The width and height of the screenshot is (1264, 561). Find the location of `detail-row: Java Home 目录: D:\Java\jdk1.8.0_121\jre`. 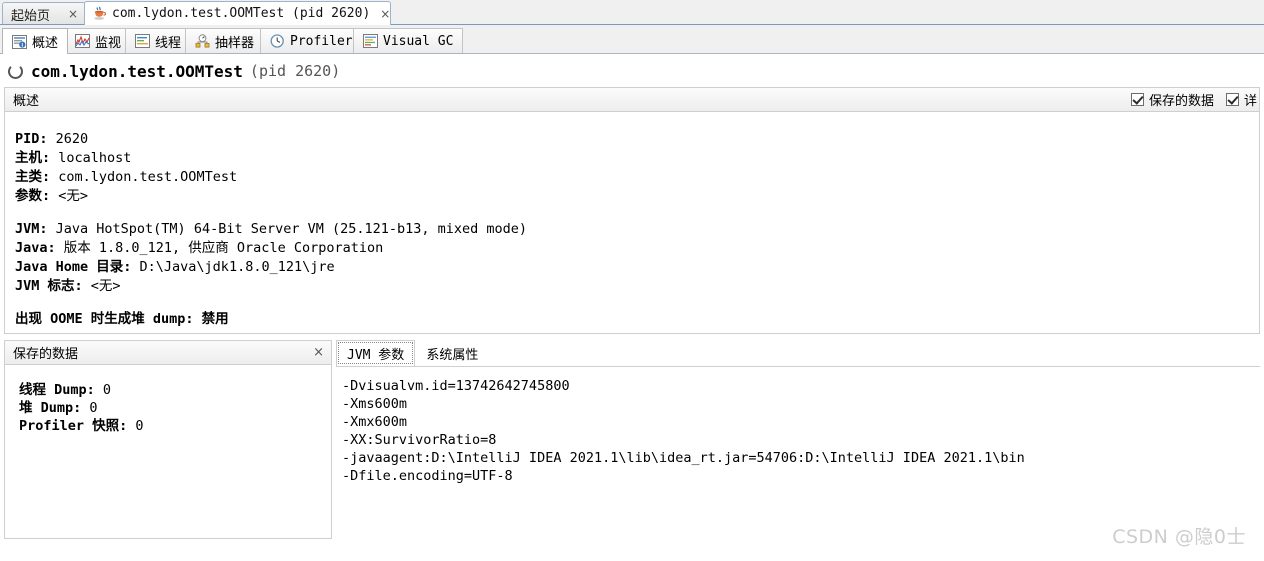

detail-row: Java Home 目录: D:\Java\jdk1.8.0_121\jre is located at coordinates (637, 267).